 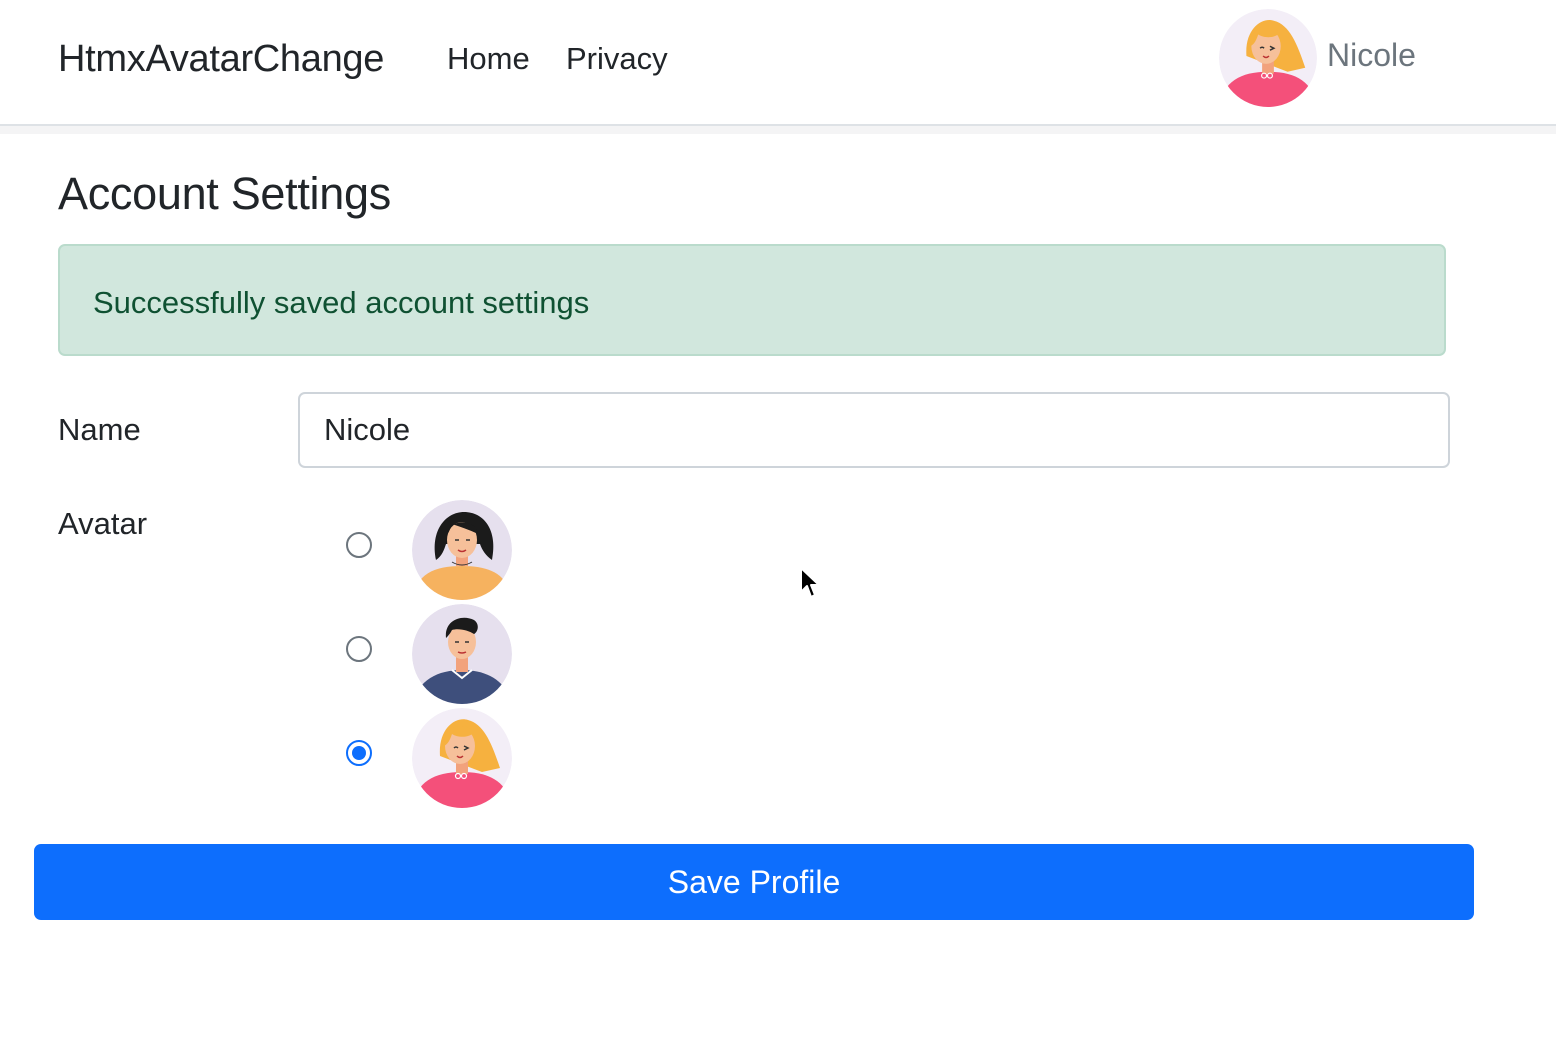 What do you see at coordinates (778, 63) in the screenshot?
I see `navbar: HtmxAvatarChange Home Privacy Nicole` at bounding box center [778, 63].